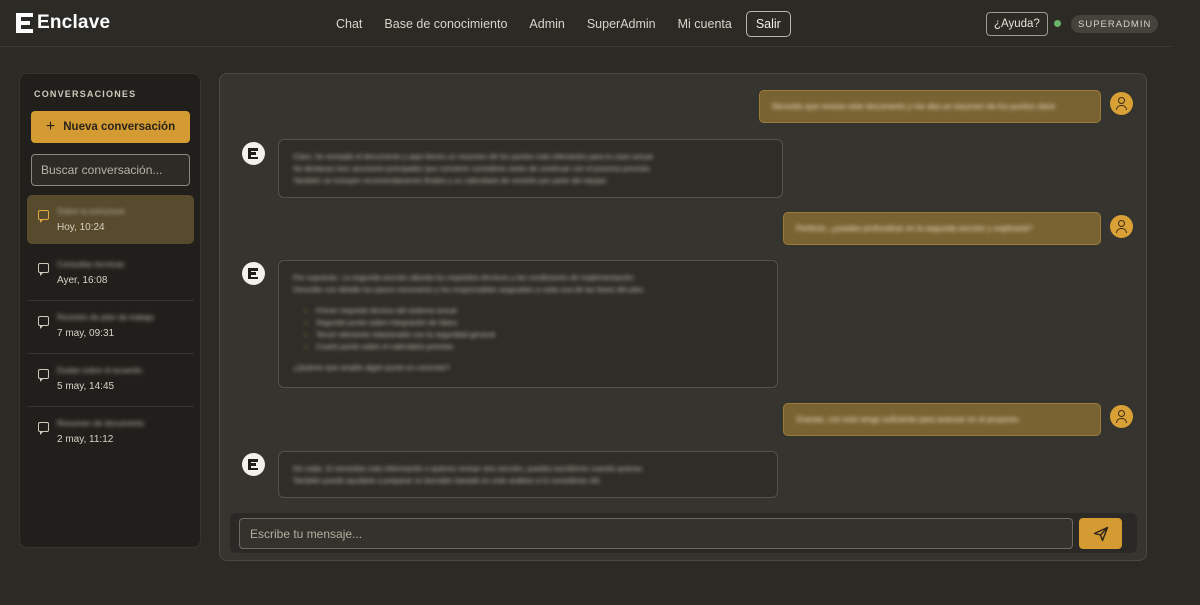 The image size is (1200, 605). What do you see at coordinates (1115, 24) in the screenshot?
I see `role-badge: SUPERADMIN` at bounding box center [1115, 24].